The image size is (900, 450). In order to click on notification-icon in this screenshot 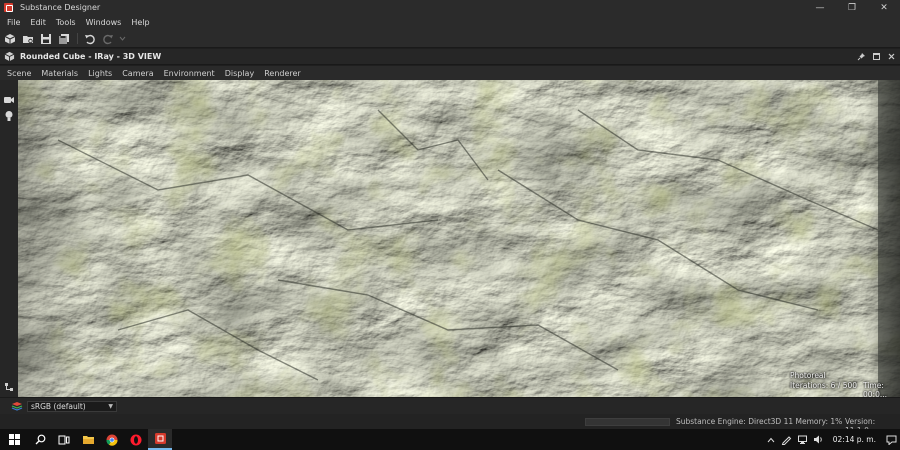, I will do `click(891, 439)`.